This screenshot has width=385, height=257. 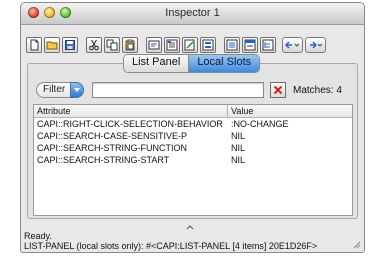 What do you see at coordinates (260, 124) in the screenshot?
I see `value-cell: :NO-CHANGE` at bounding box center [260, 124].